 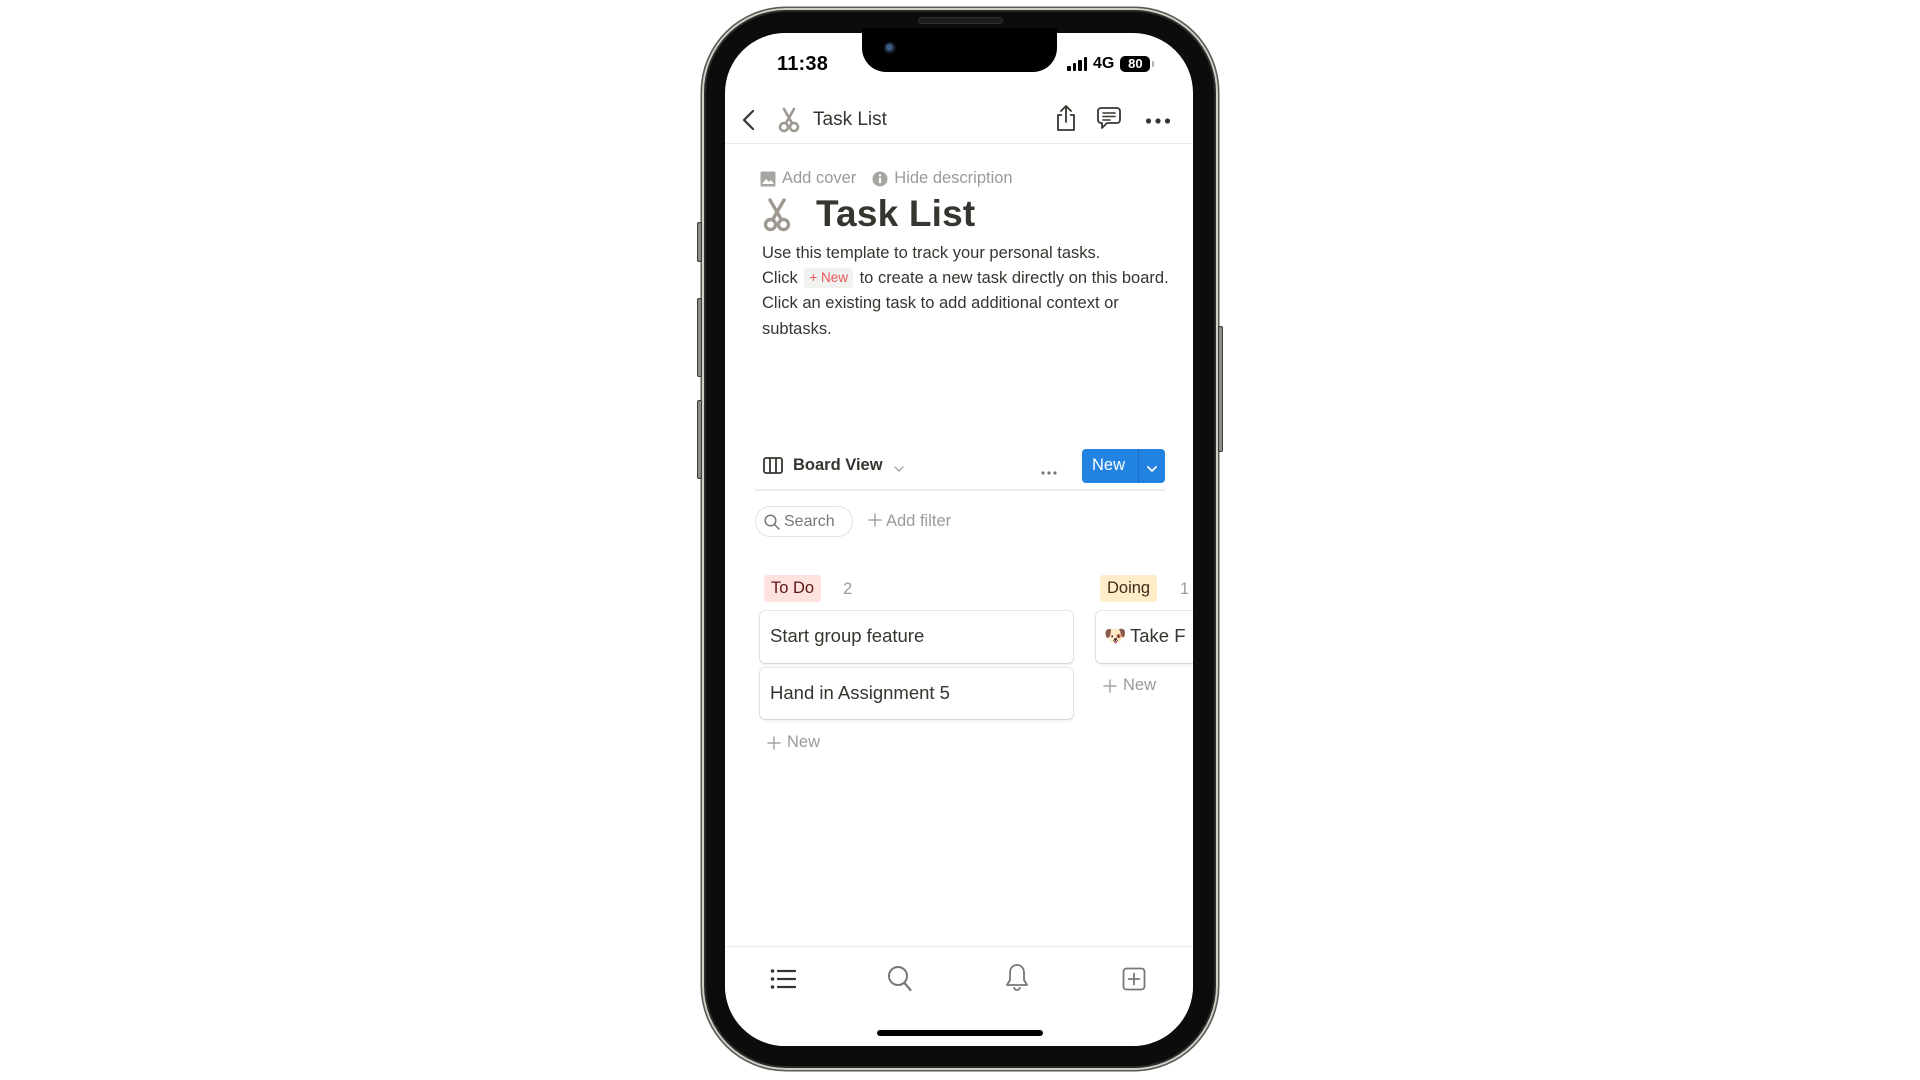 I want to click on view-name: Board View, so click(x=838, y=465).